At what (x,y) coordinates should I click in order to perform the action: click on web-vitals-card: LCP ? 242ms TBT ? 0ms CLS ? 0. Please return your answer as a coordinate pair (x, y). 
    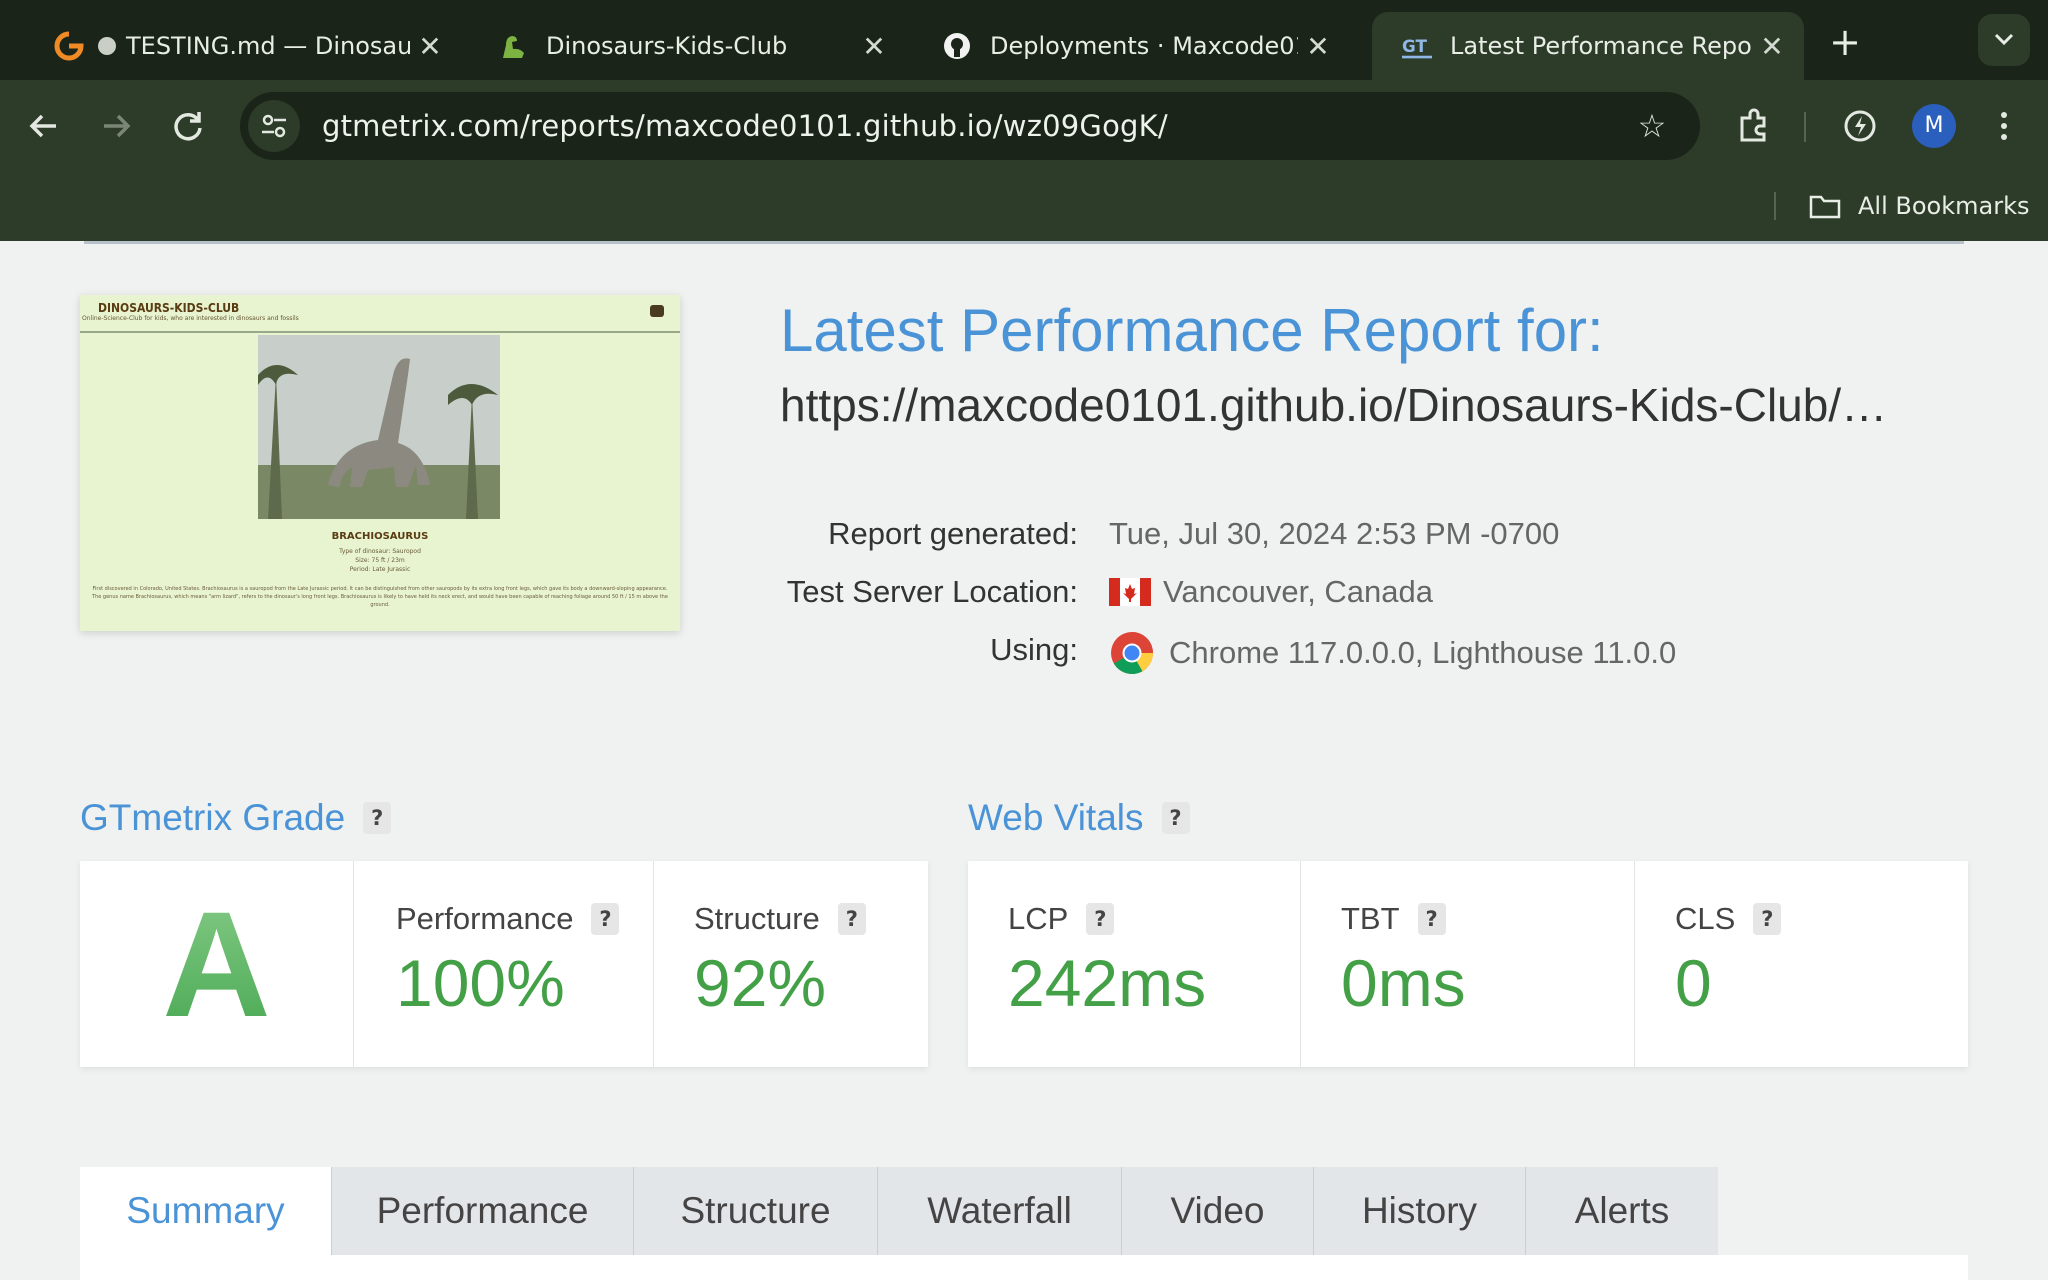
    Looking at the image, I should click on (1468, 964).